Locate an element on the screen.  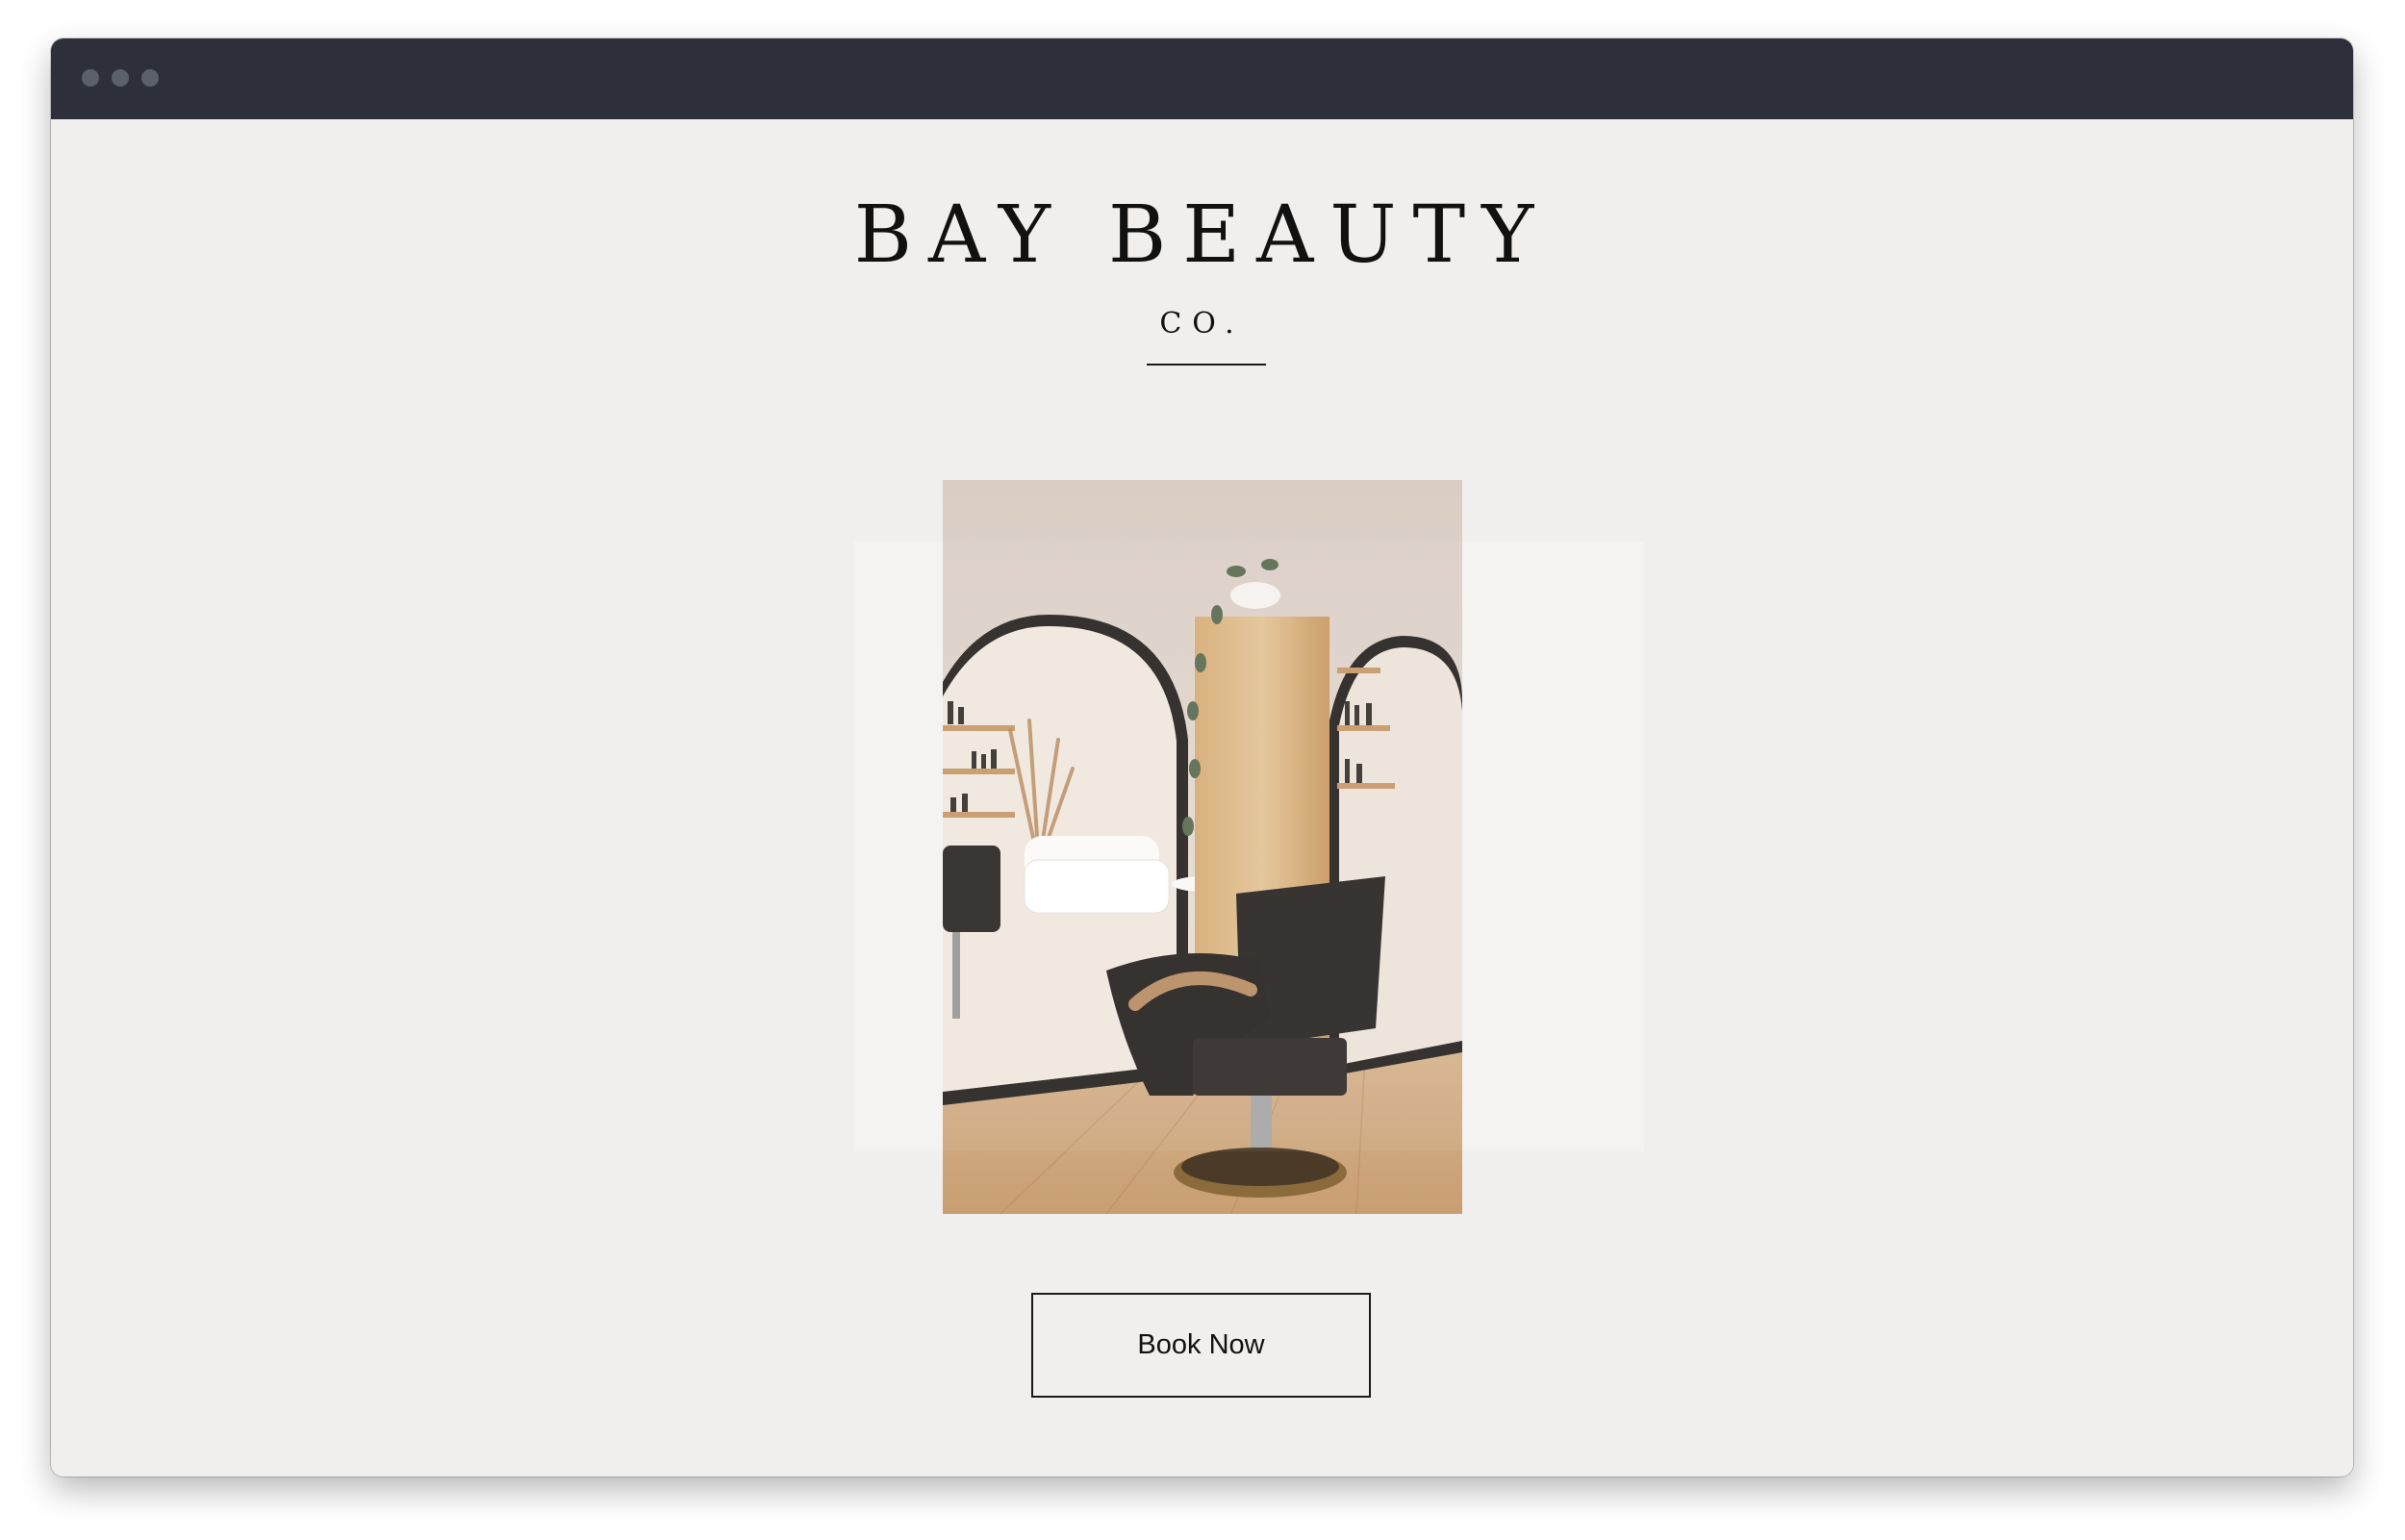
brand-logo-suffix: CO. is located at coordinates (1202, 324).